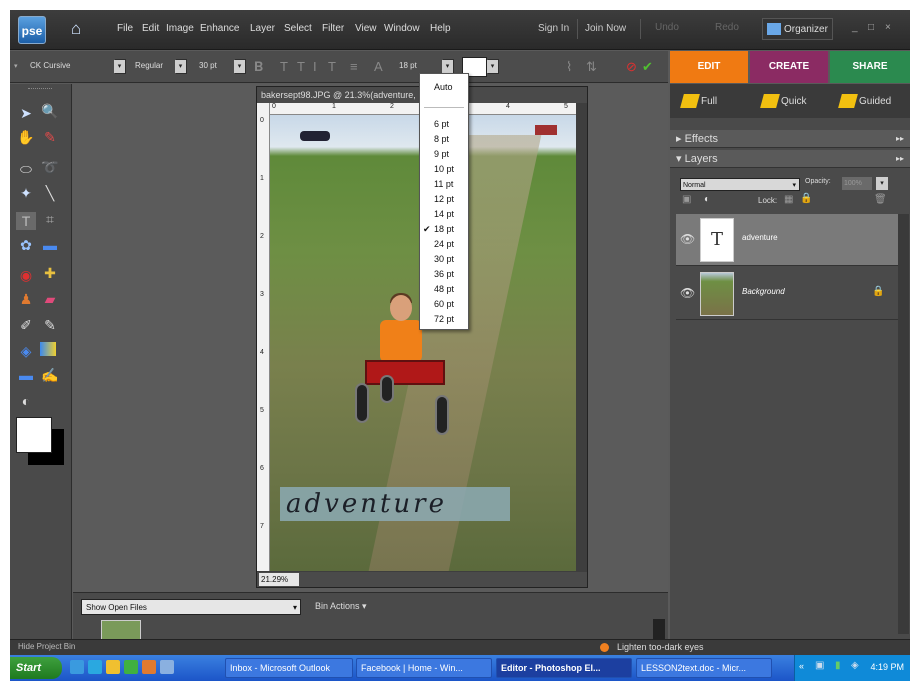 The width and height of the screenshot is (915, 681). What do you see at coordinates (864, 102) in the screenshot?
I see `guided-edit-button: Guided` at bounding box center [864, 102].